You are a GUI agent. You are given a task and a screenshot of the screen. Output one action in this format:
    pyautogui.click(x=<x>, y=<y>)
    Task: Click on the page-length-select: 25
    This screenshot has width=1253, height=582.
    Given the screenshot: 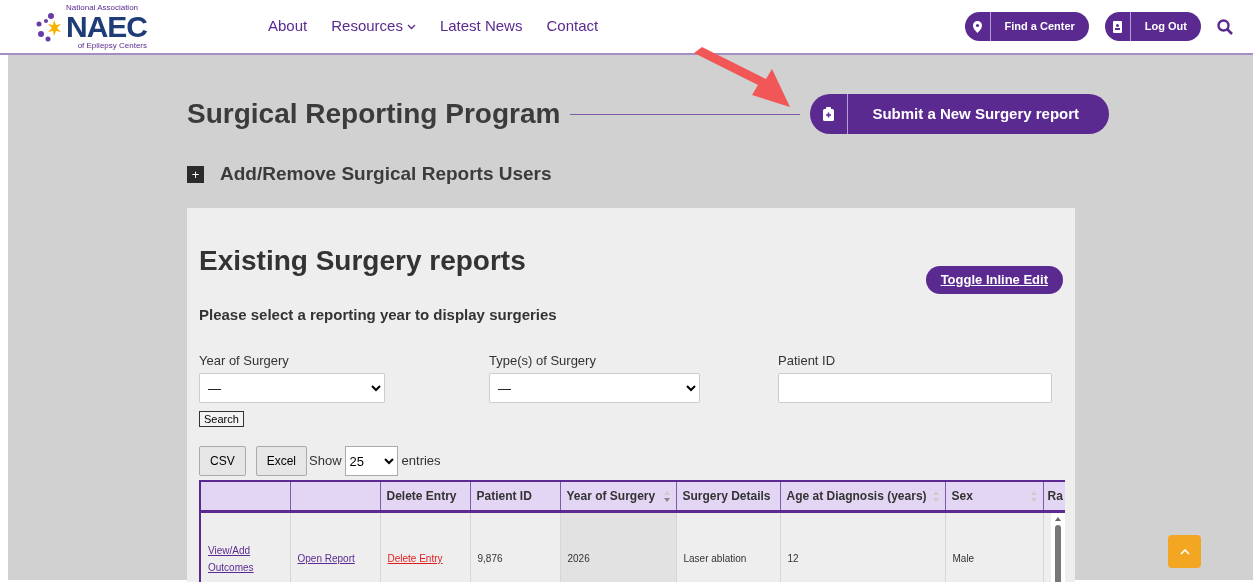 What is the action you would take?
    pyautogui.click(x=371, y=461)
    